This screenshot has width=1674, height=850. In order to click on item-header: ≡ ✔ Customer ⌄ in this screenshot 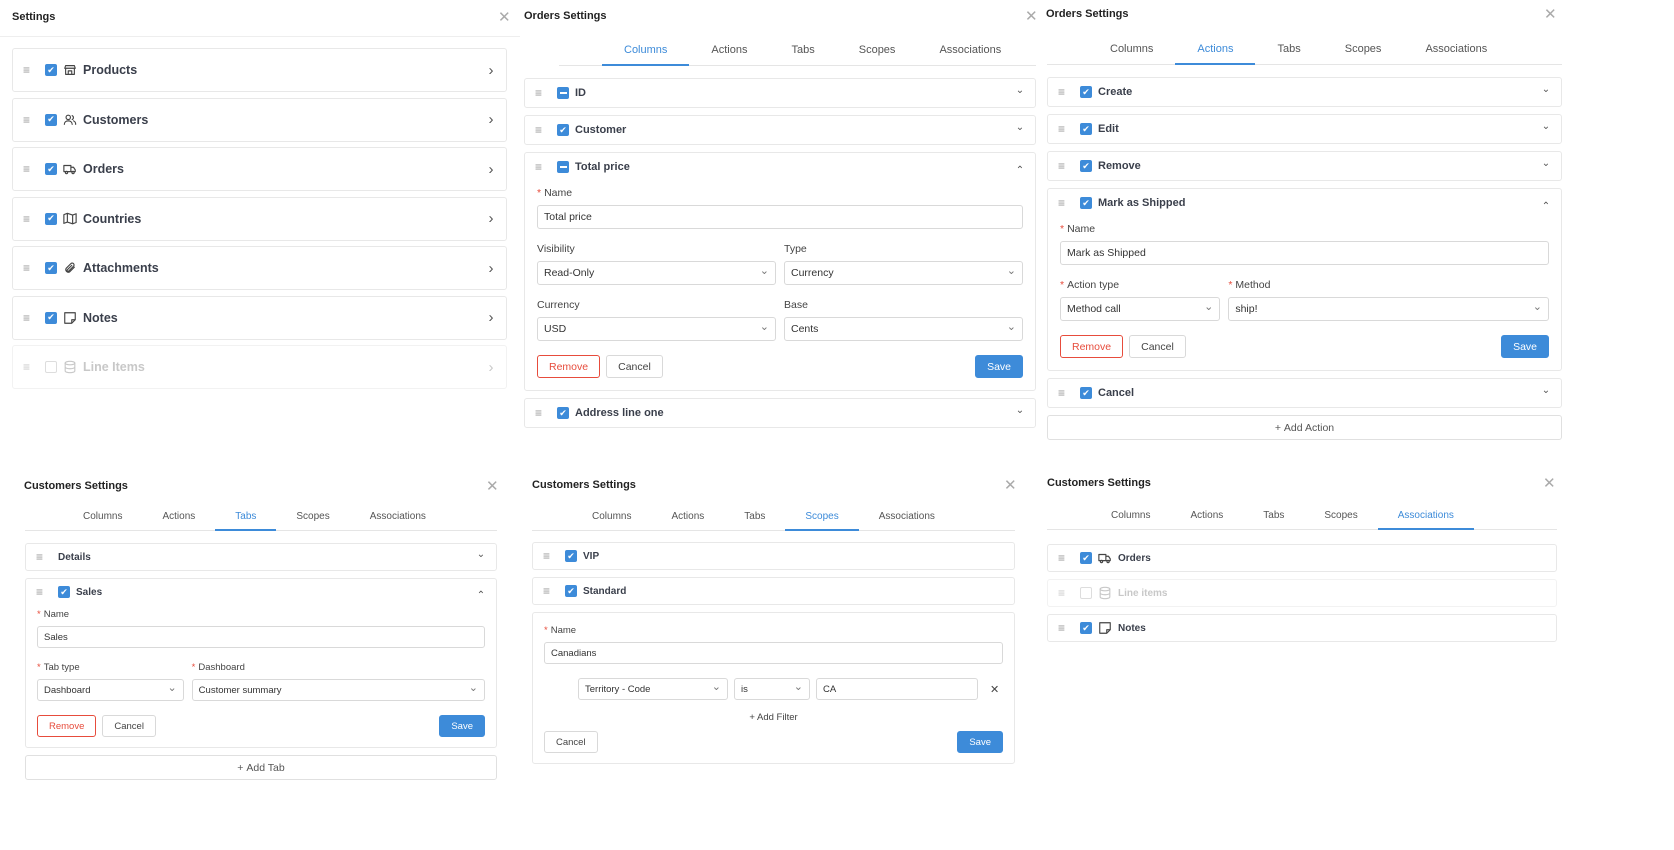, I will do `click(780, 130)`.